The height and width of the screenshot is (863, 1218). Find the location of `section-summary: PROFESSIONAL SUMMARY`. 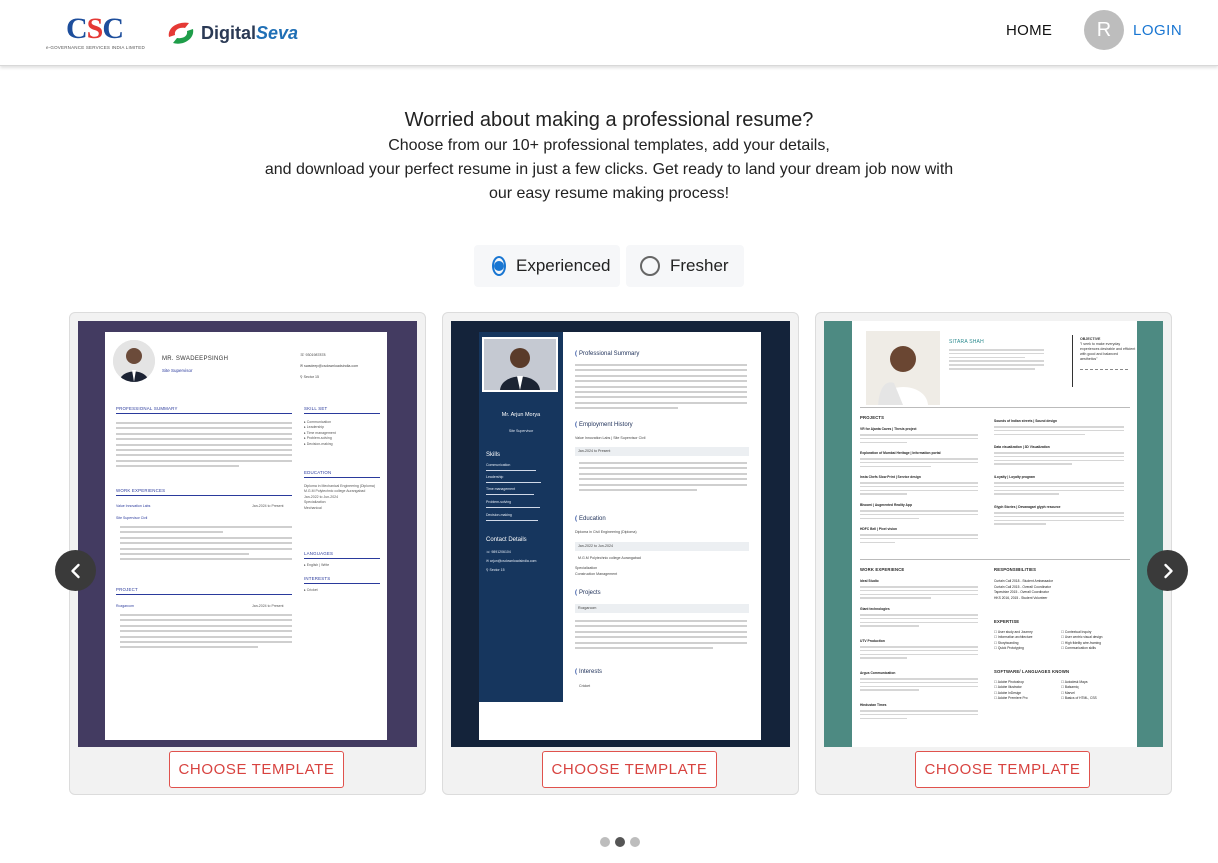

section-summary: PROFESSIONAL SUMMARY is located at coordinates (147, 408).